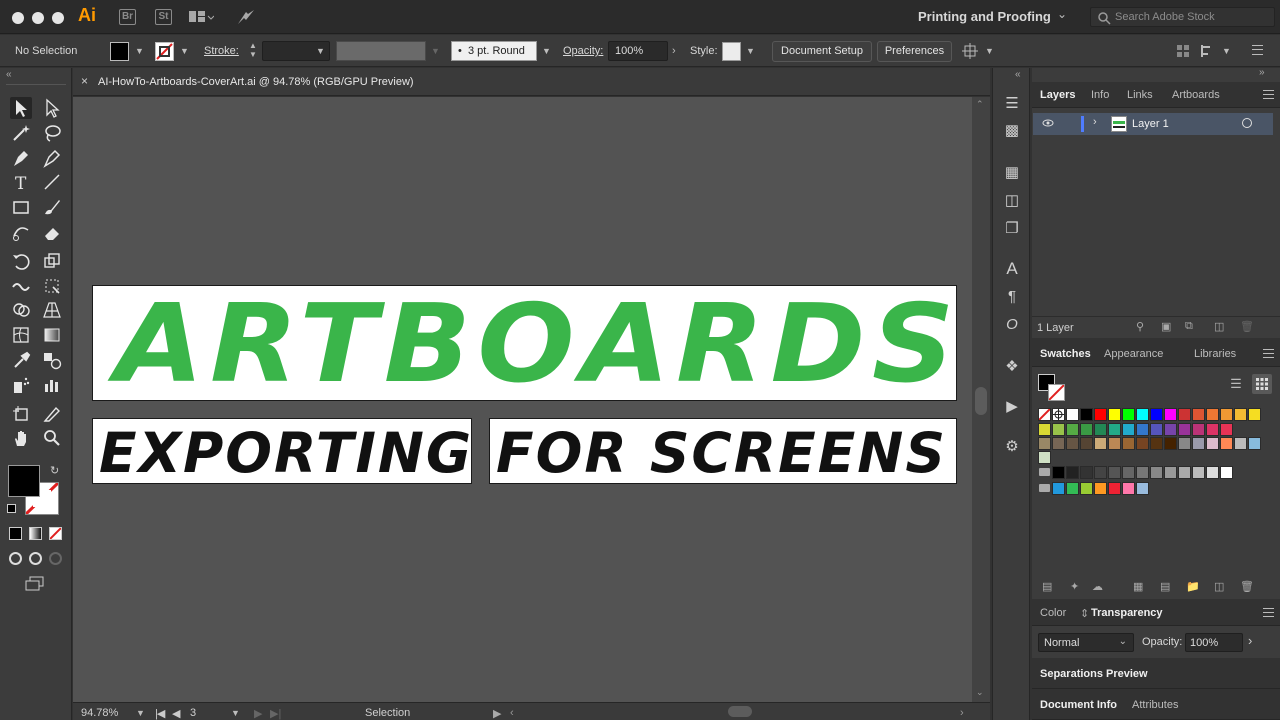 This screenshot has height=720, width=1280. I want to click on eraser-tool, so click(52, 232).